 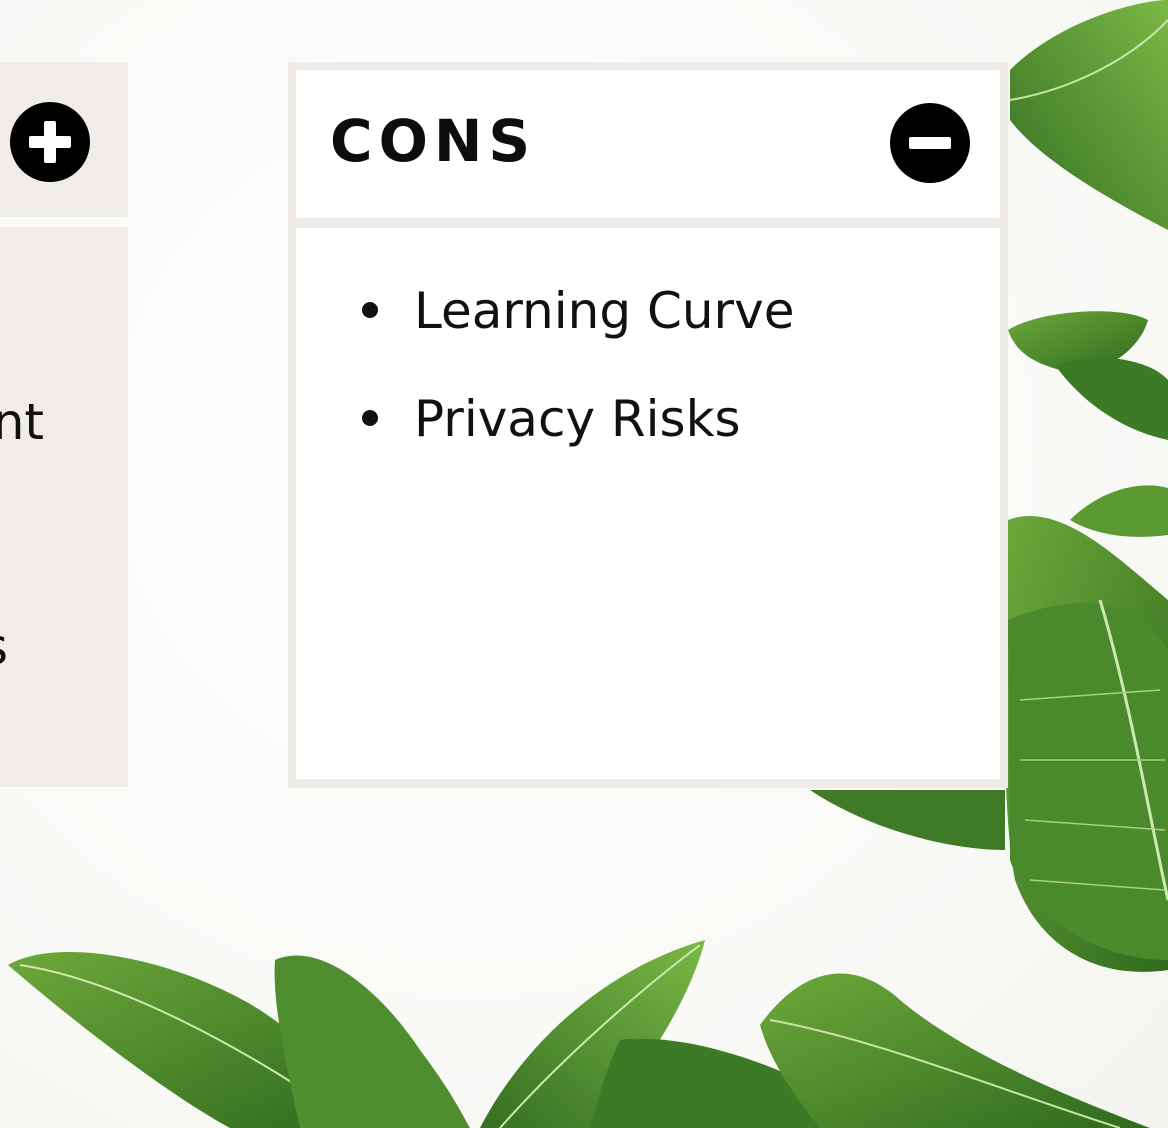 I want to click on cons-item-label: Privacy Risks, so click(x=577, y=419).